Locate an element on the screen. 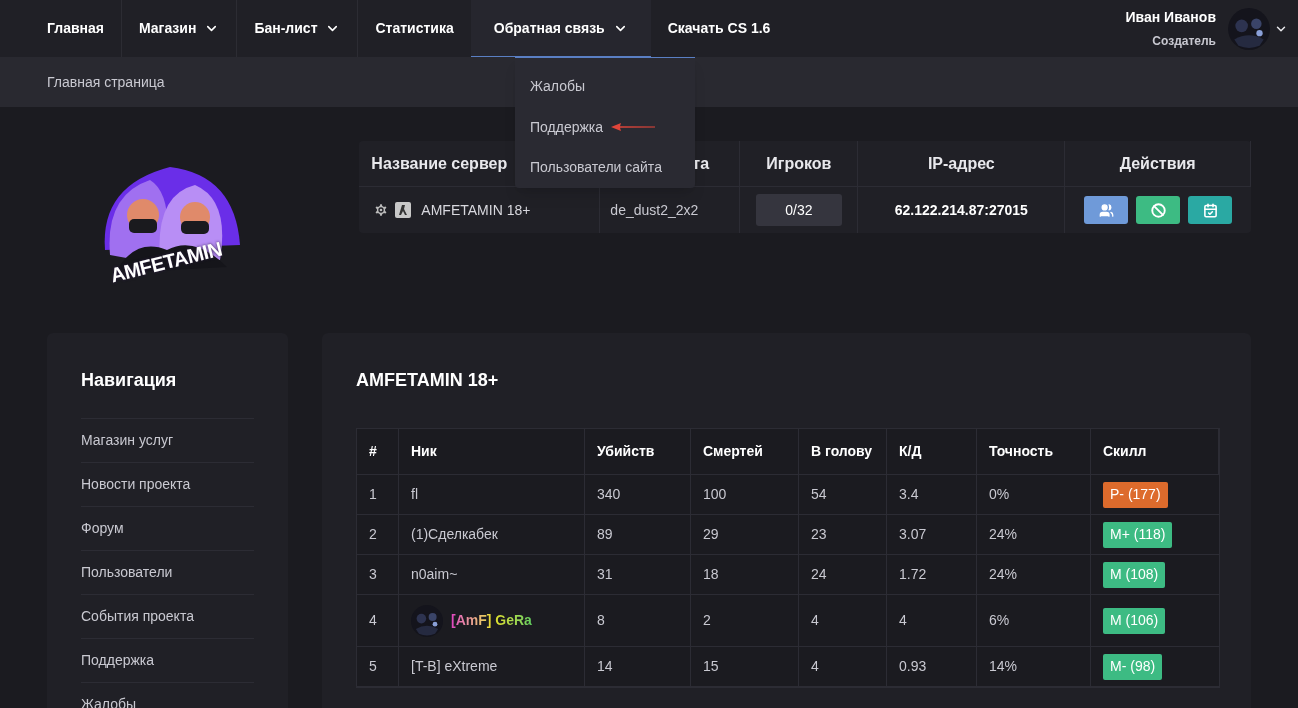 This screenshot has height=708, width=1298. skill-badge: M+ (118) is located at coordinates (1138, 534).